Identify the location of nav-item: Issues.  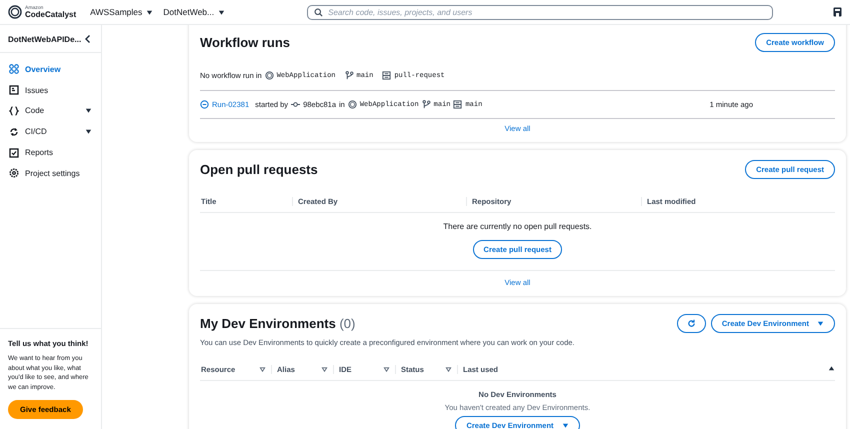
(50, 90).